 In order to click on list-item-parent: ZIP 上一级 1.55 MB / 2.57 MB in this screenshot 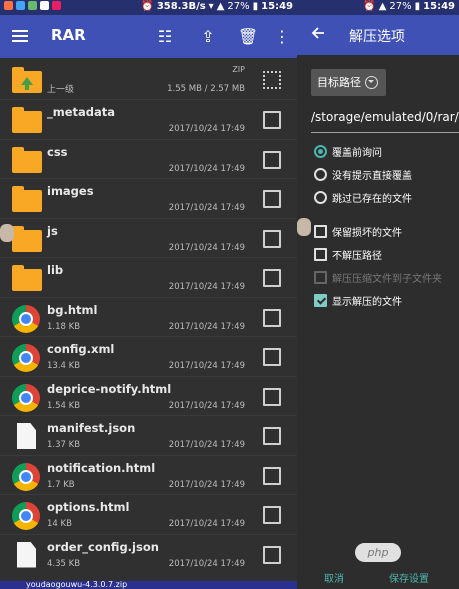, I will do `click(148, 80)`.